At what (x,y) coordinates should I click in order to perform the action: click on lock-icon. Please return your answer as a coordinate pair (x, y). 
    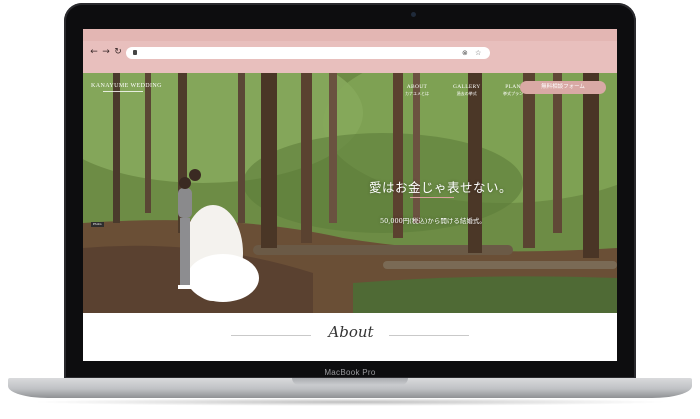
    Looking at the image, I should click on (135, 52).